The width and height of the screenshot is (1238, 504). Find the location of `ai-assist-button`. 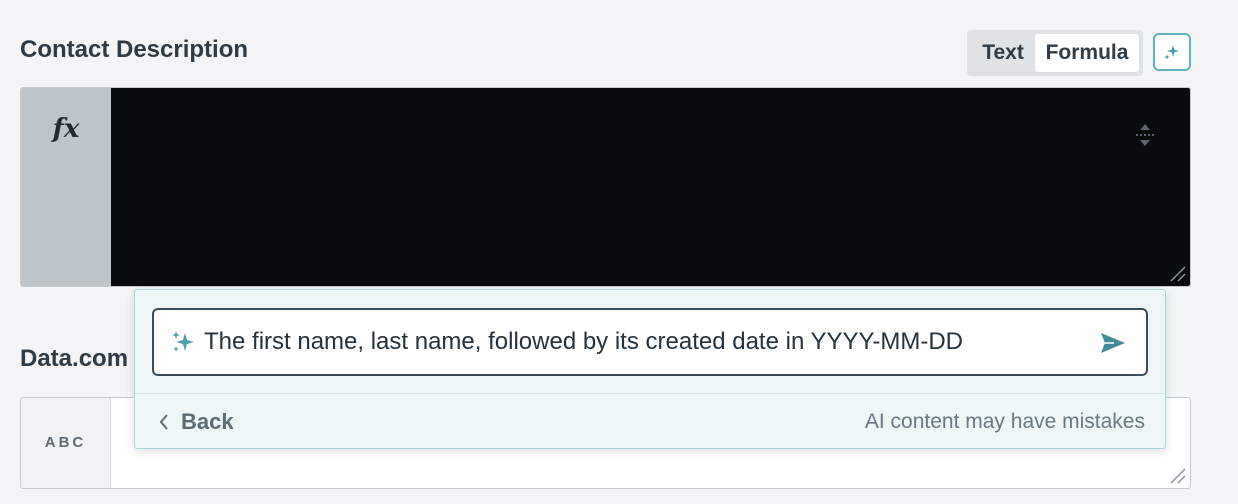

ai-assist-button is located at coordinates (1172, 52).